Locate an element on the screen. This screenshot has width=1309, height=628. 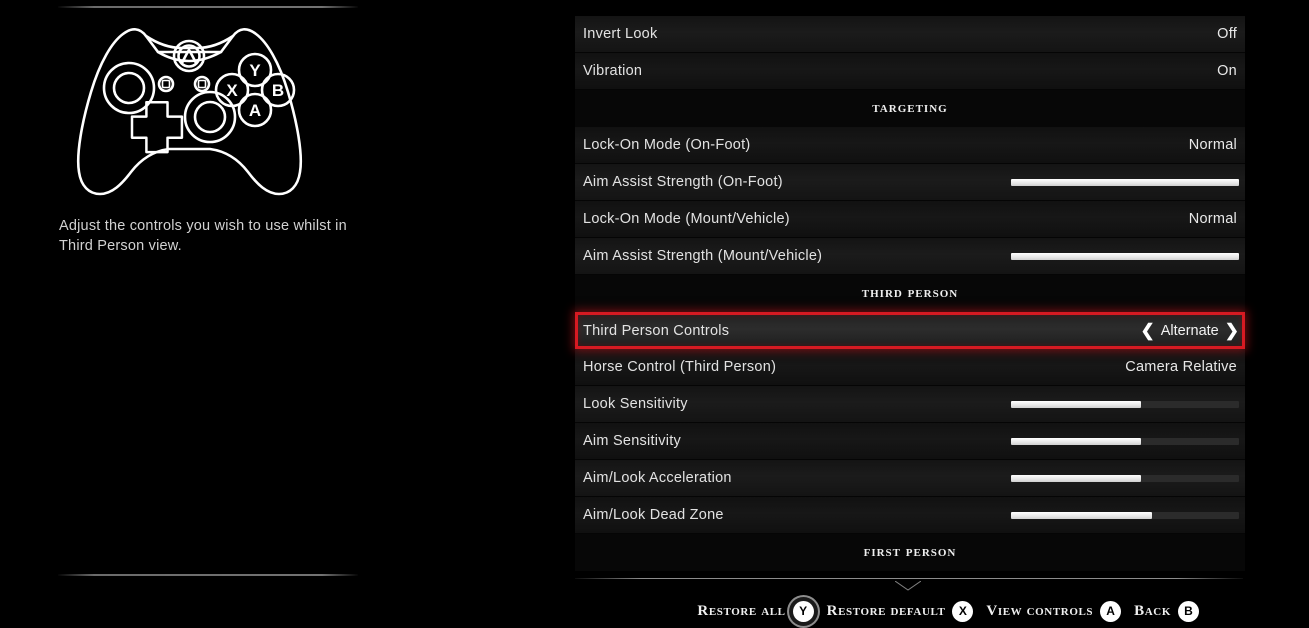
settings-row-label: Aim/Look Dead Zone is located at coordinates (653, 515).